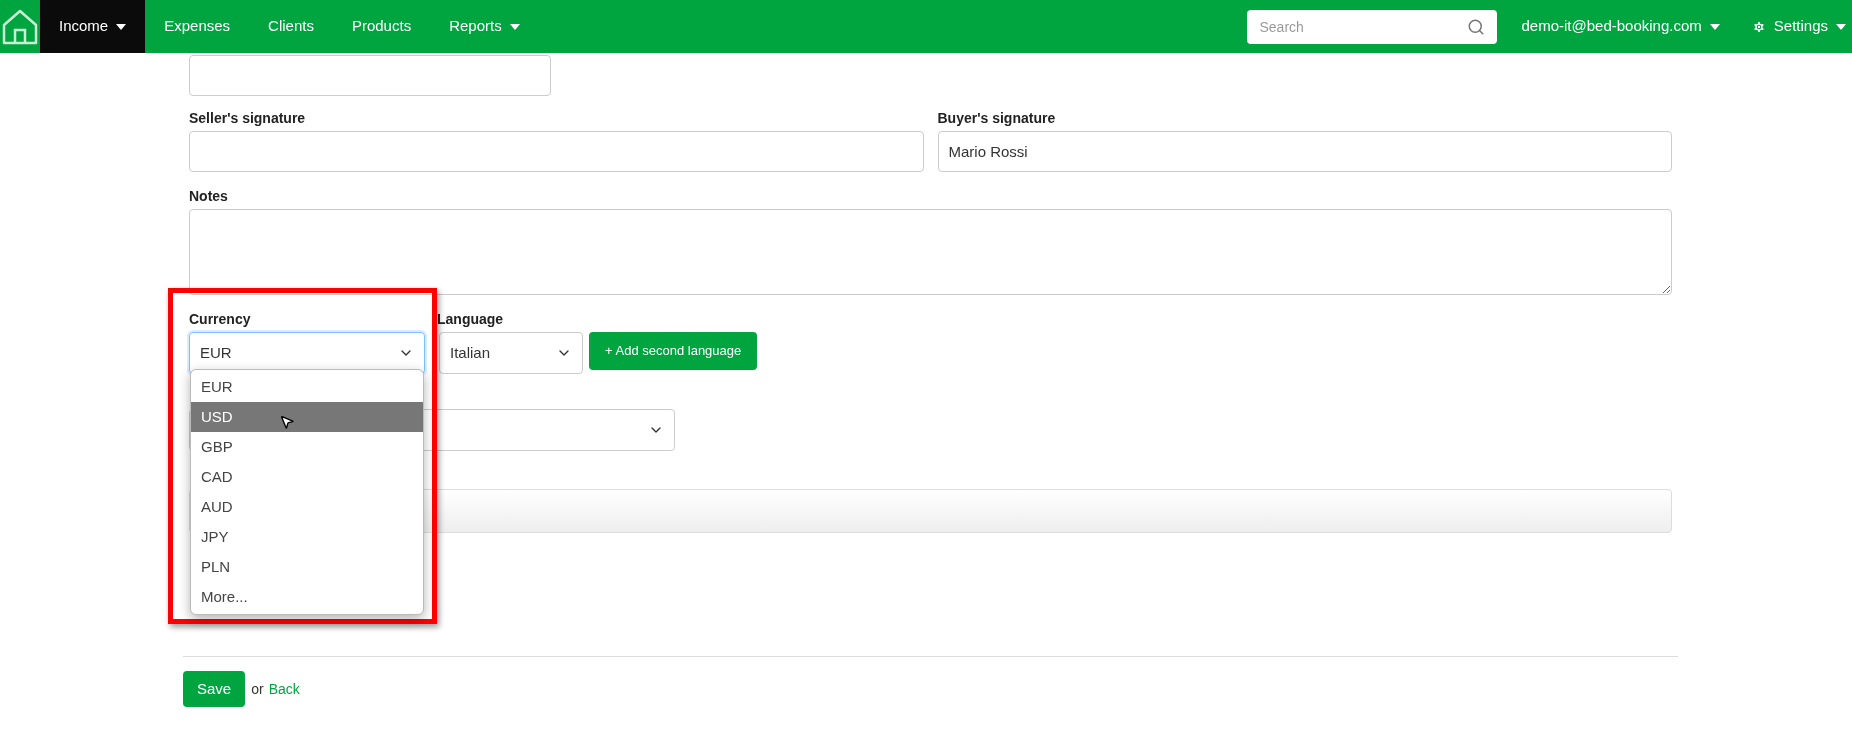 This screenshot has width=1852, height=750. I want to click on dropdown-option: GBP, so click(307, 447).